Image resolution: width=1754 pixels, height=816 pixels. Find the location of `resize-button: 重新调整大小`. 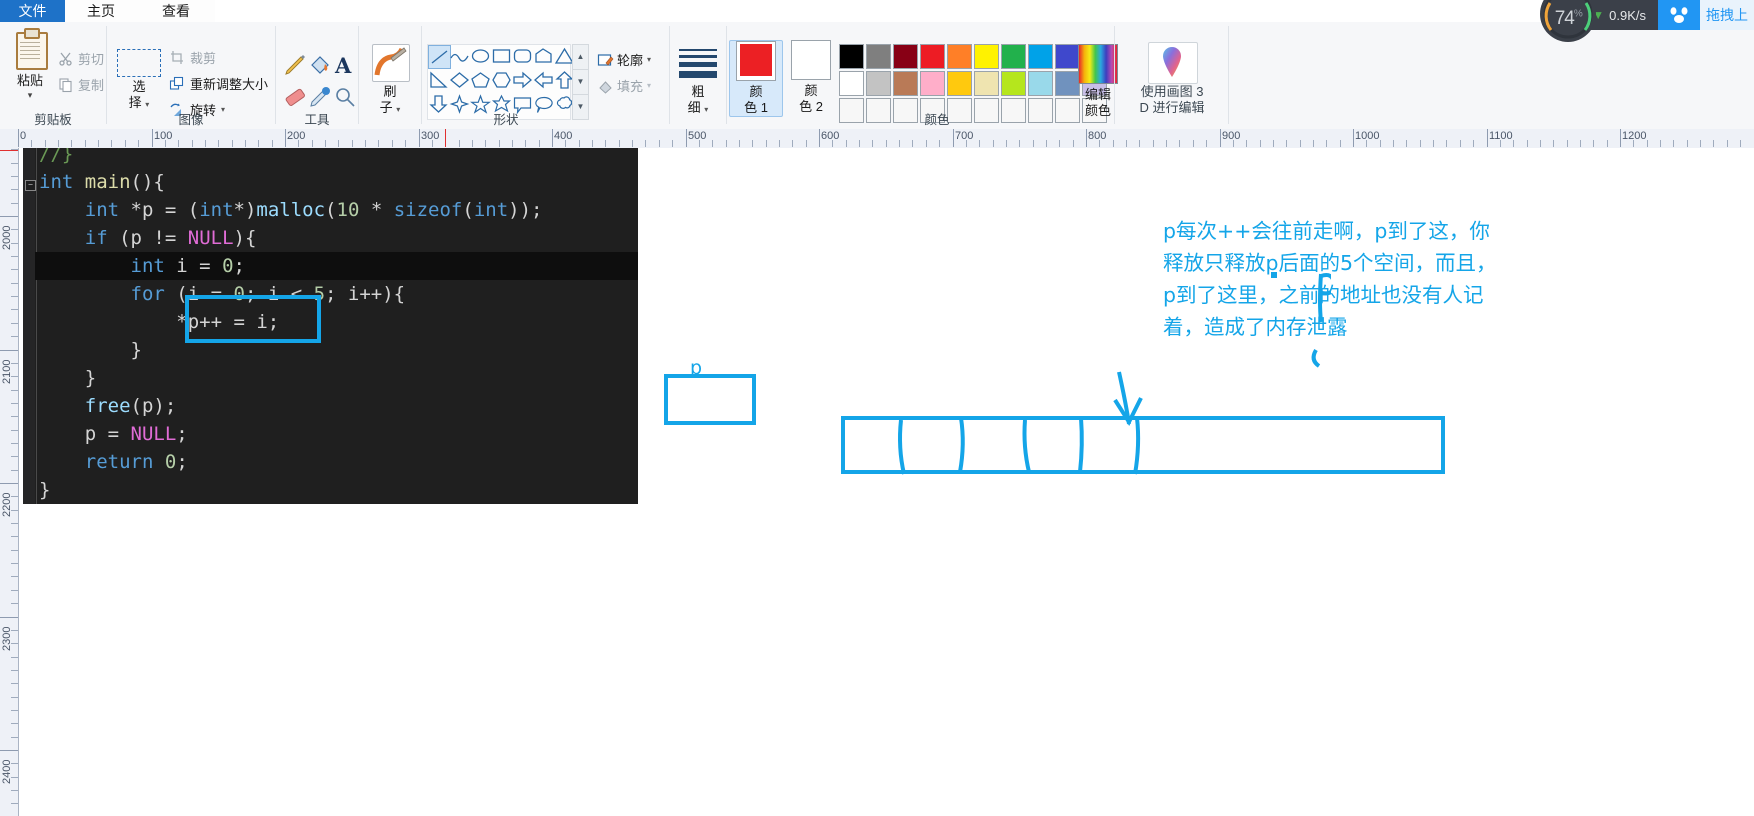

resize-button: 重新调整大小 is located at coordinates (218, 83).